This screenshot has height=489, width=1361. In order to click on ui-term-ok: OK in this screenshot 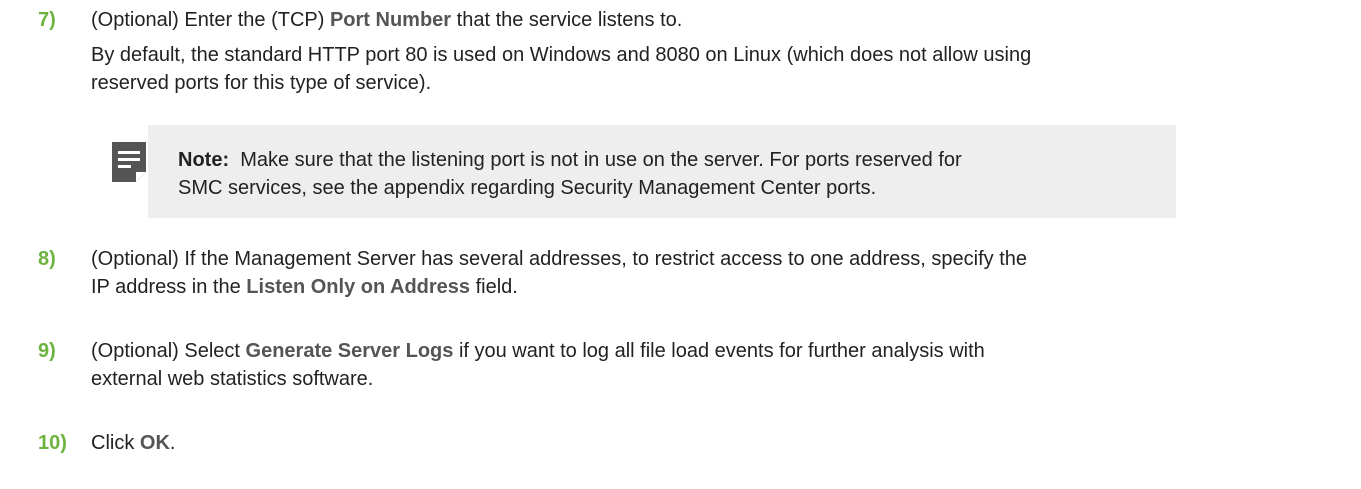, I will do `click(154, 443)`.